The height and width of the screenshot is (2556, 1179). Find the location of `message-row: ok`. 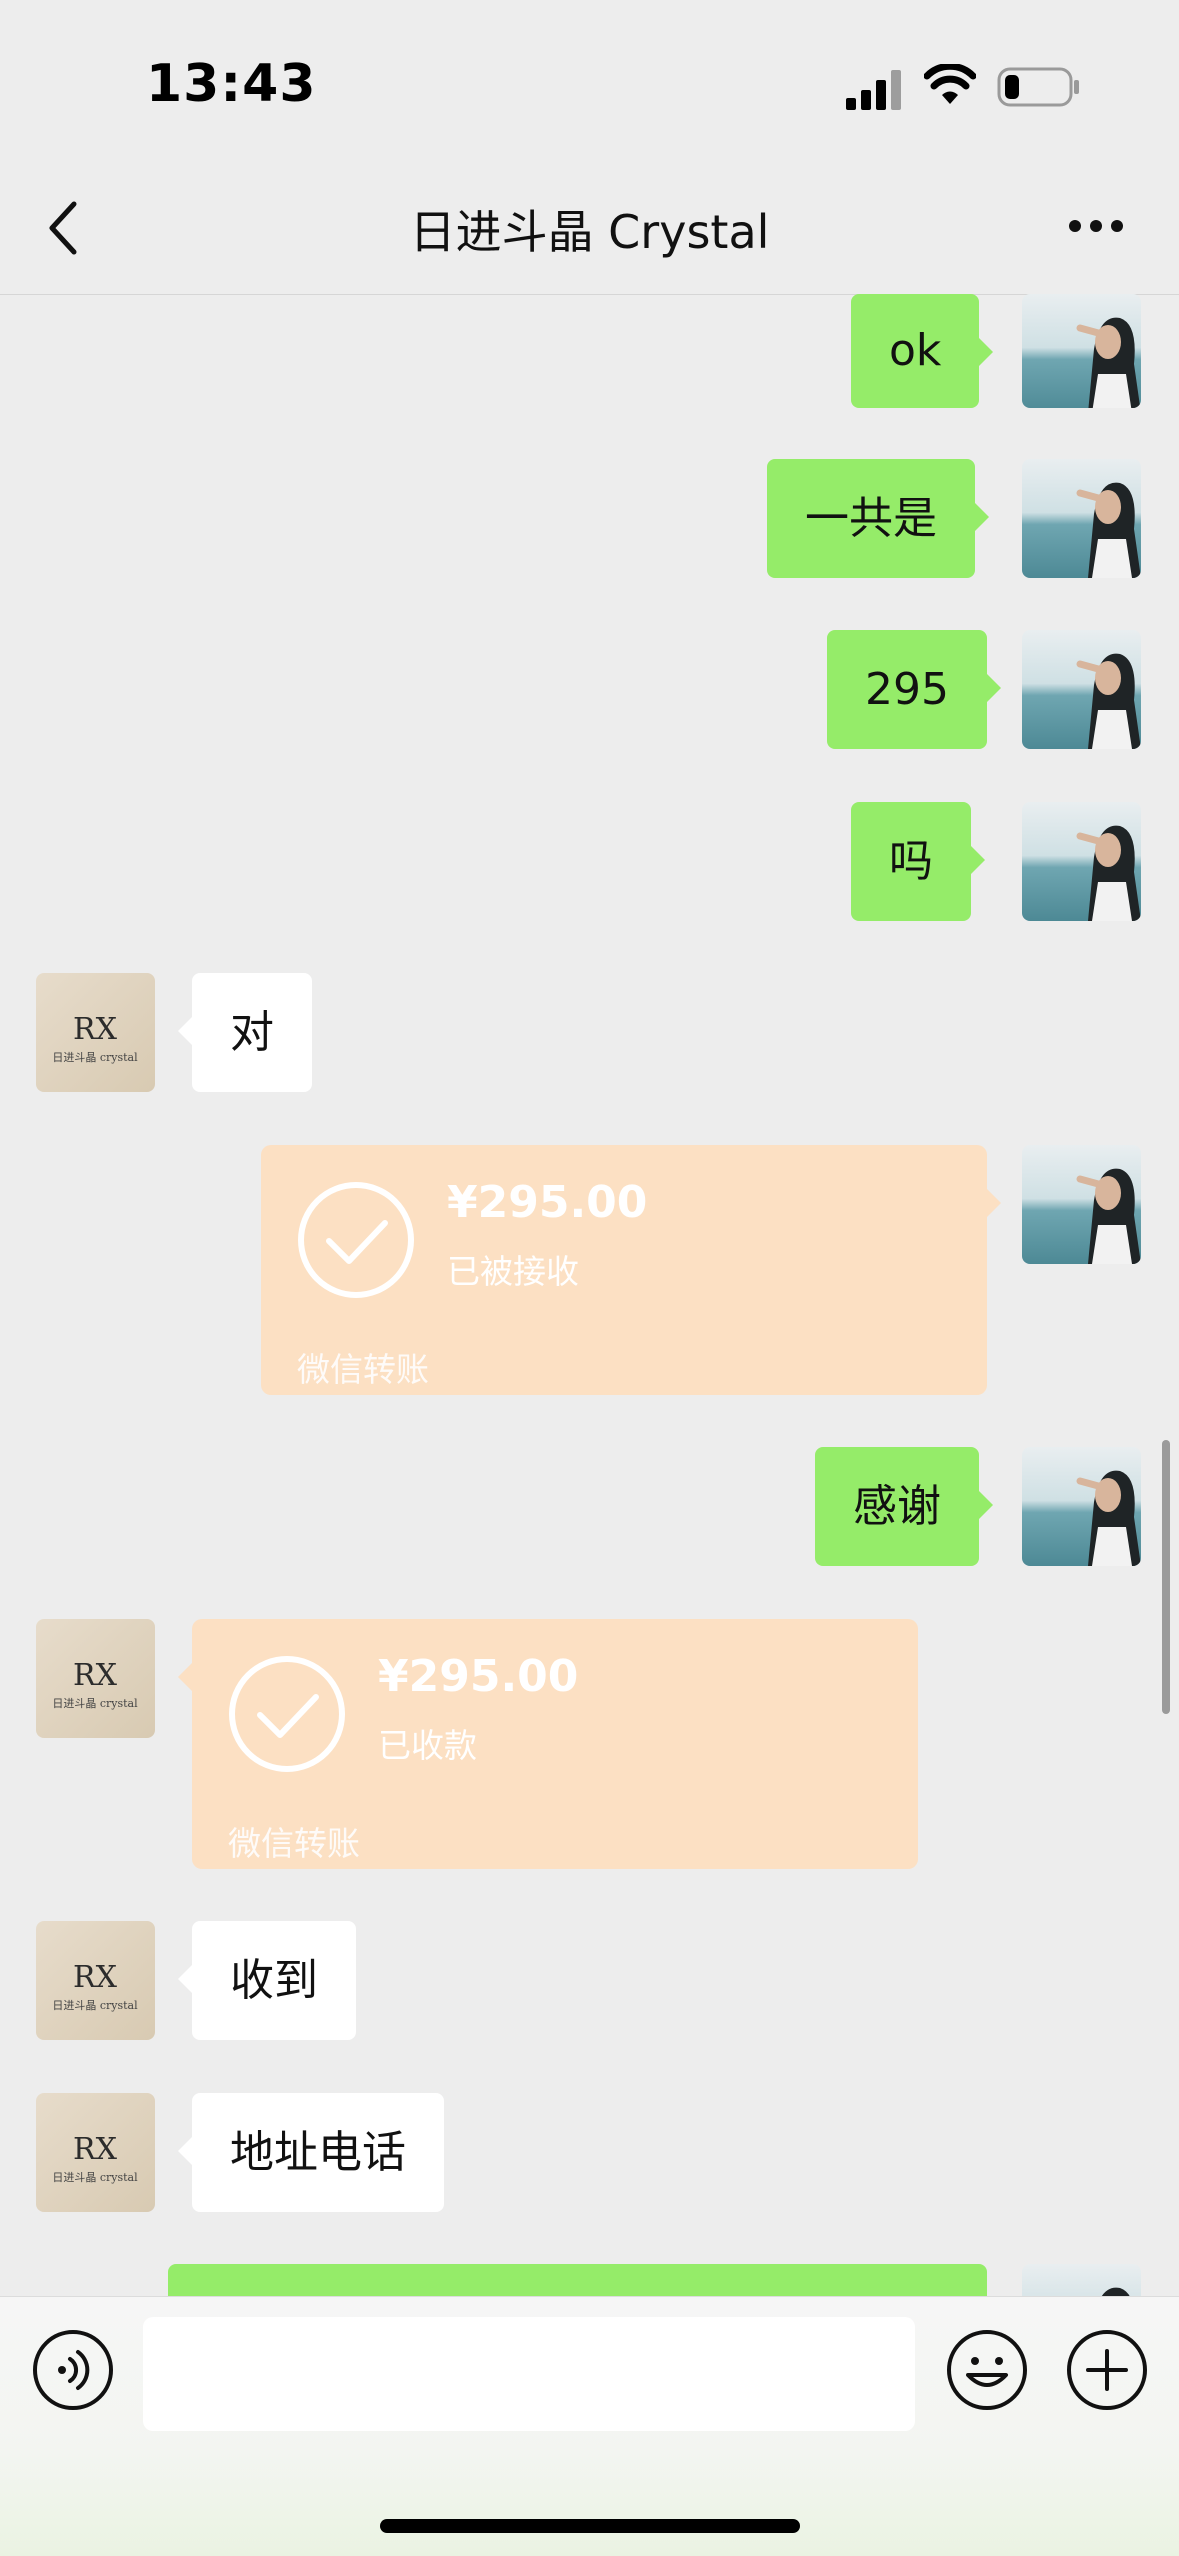

message-row: ok is located at coordinates (589, 354).